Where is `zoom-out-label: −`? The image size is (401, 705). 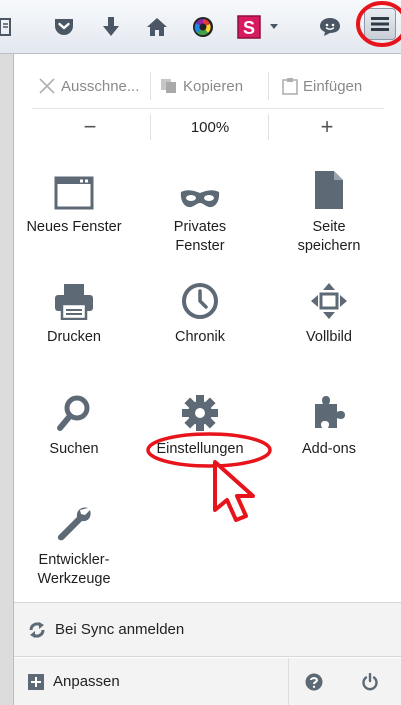
zoom-out-label: − is located at coordinates (90, 126).